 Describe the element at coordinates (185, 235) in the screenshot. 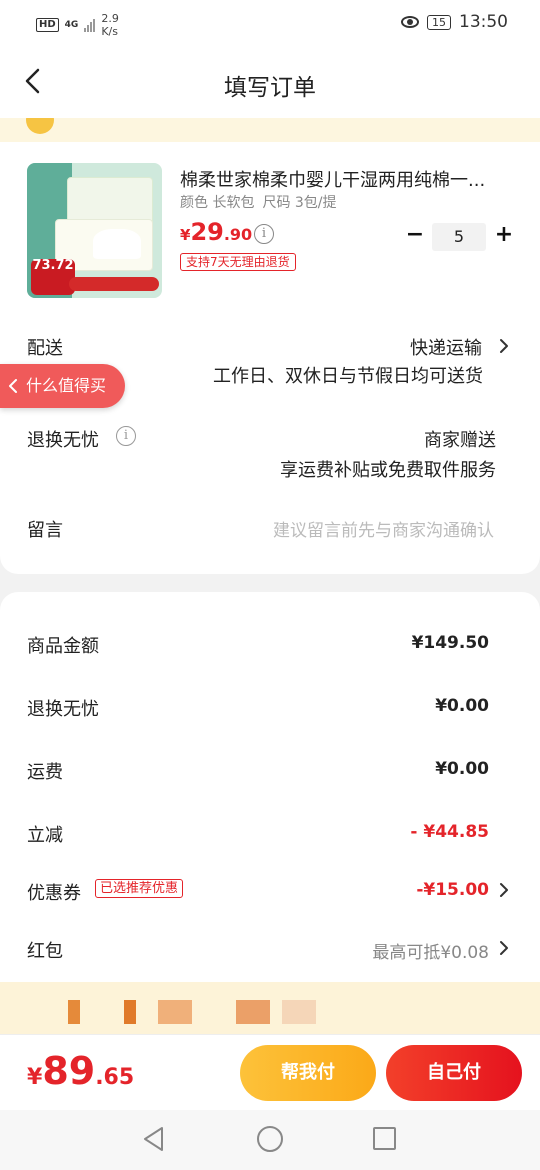

I see `price-symbol: ¥` at that location.